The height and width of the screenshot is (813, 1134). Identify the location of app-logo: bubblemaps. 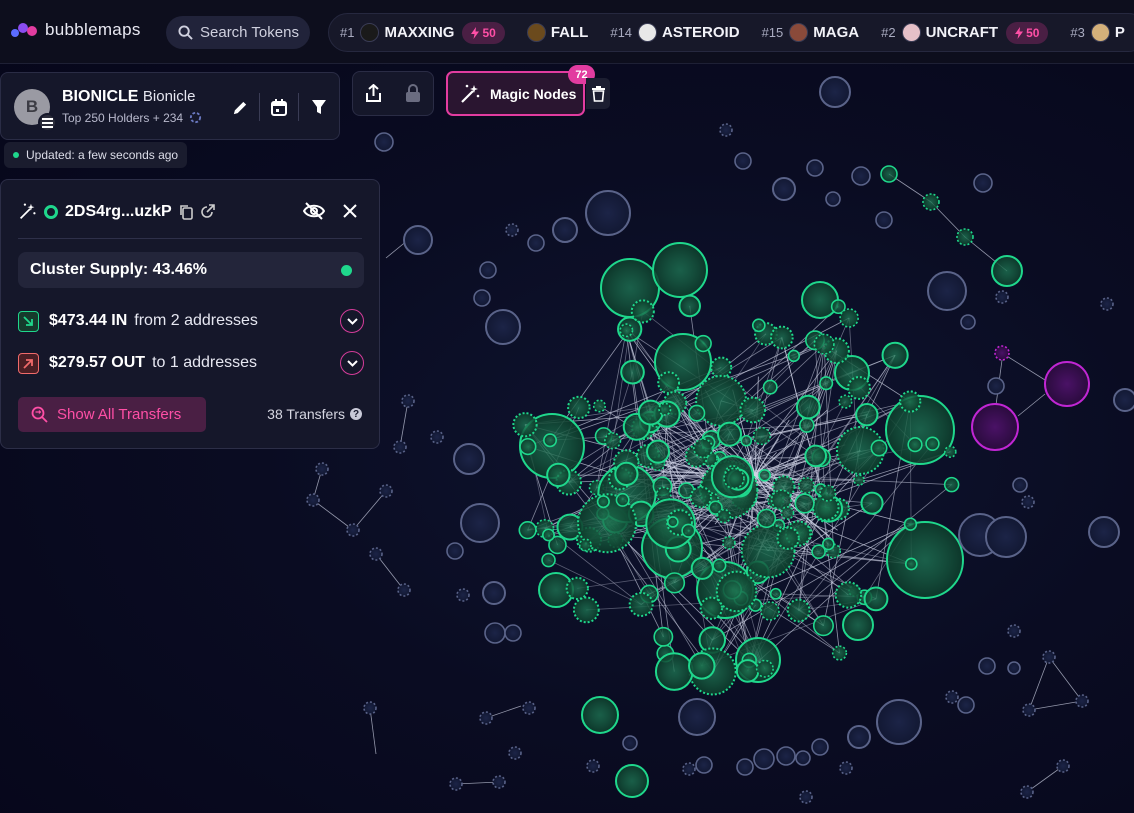
(76, 30).